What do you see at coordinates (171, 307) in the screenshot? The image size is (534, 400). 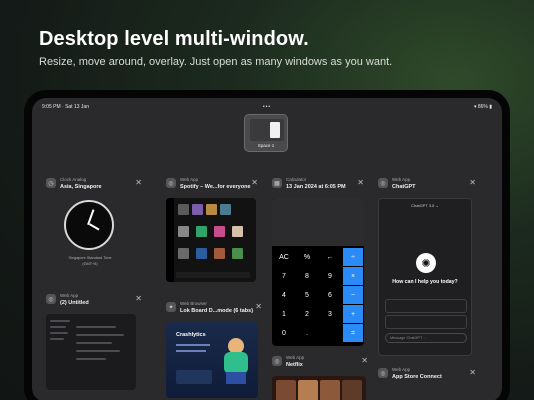 I see `compass-icon: ✦` at bounding box center [171, 307].